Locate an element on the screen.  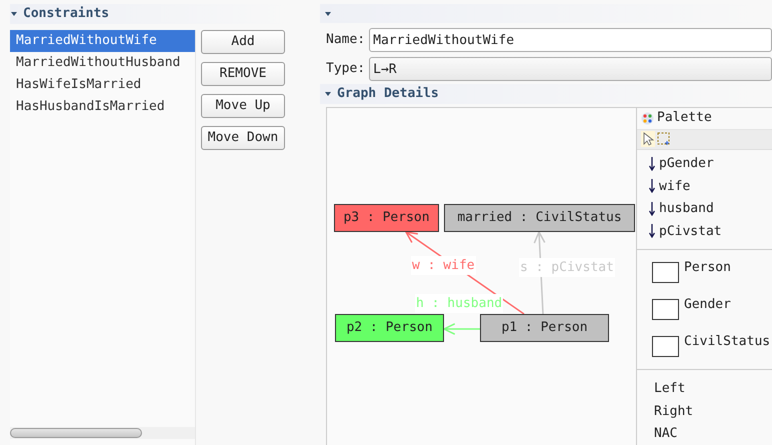
constraint-item: HasHusbandIsMarried is located at coordinates (102, 107).